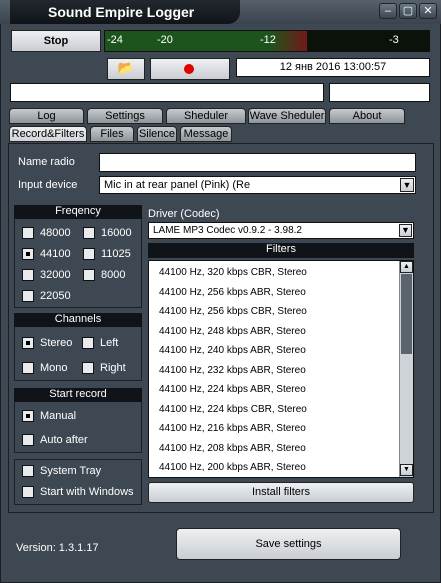 Image resolution: width=441 pixels, height=583 pixels. I want to click on input-device-select: Mic in at rear panel (Pink) (Re ▼, so click(257, 185).